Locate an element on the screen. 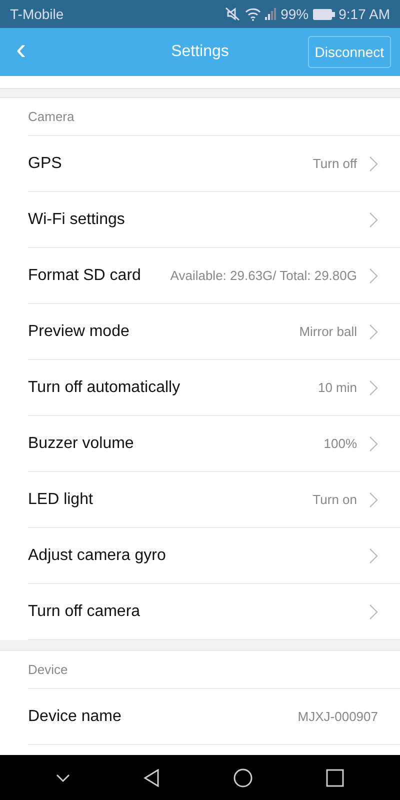 The width and height of the screenshot is (400, 800). row-label: Turn off automatically is located at coordinates (104, 387).